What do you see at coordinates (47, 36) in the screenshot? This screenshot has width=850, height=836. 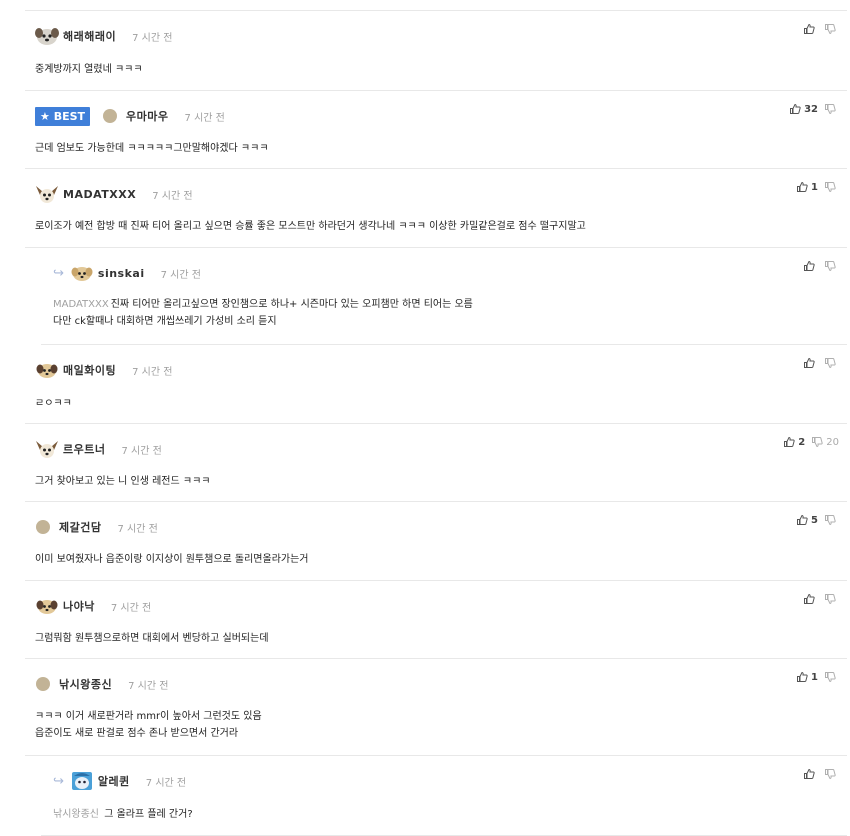 I see `avatar-dog-icon` at bounding box center [47, 36].